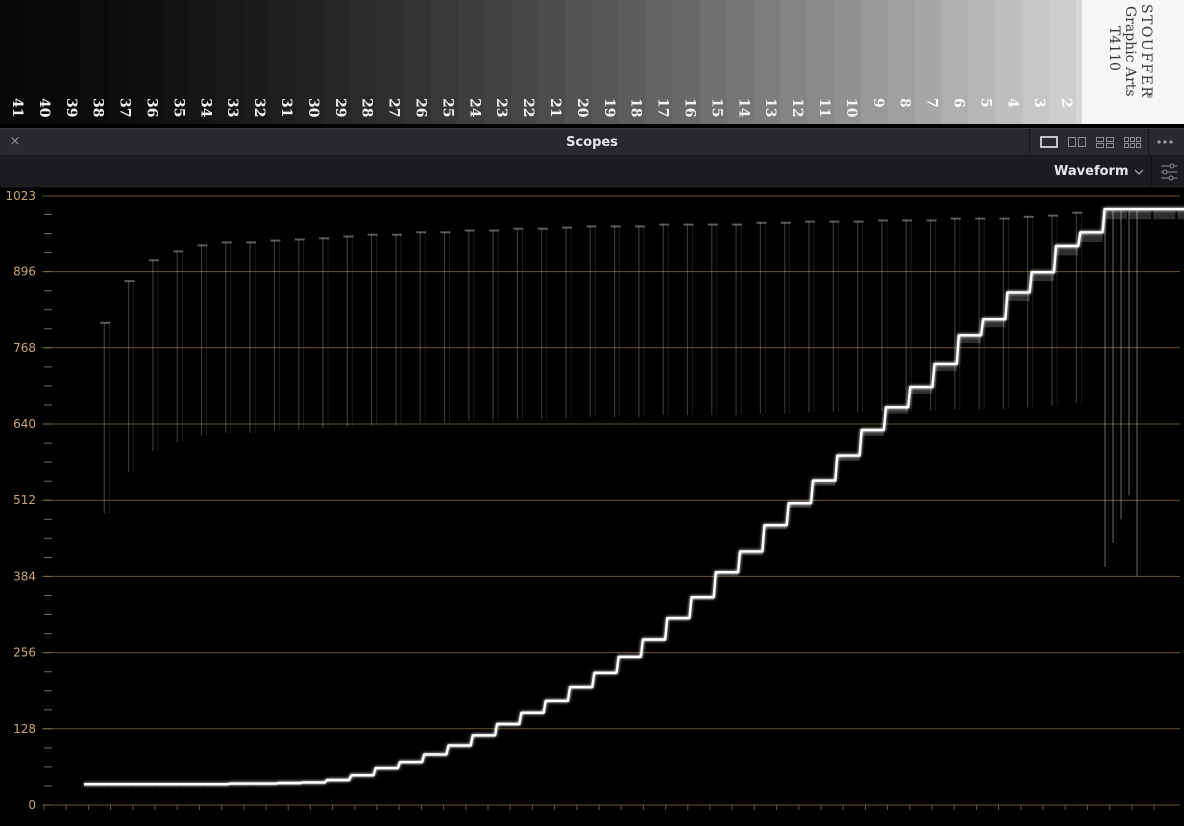 This screenshot has height=826, width=1184. I want to click on step-number-label: 8, so click(905, 103).